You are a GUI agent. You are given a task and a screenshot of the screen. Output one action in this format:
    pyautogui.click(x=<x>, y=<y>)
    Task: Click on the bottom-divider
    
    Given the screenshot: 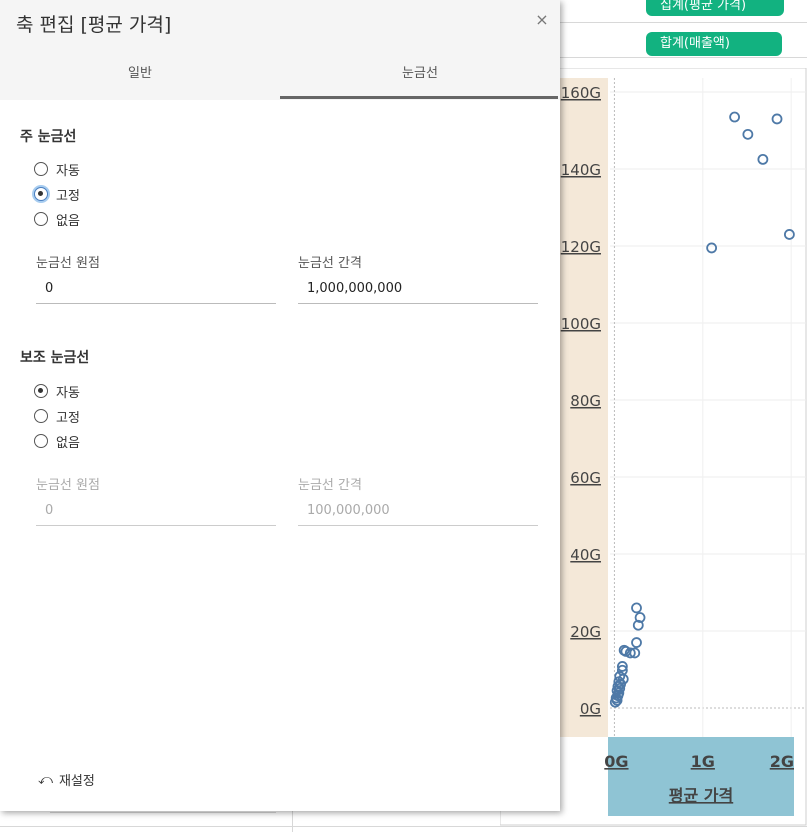 What is the action you would take?
    pyautogui.click(x=403, y=826)
    